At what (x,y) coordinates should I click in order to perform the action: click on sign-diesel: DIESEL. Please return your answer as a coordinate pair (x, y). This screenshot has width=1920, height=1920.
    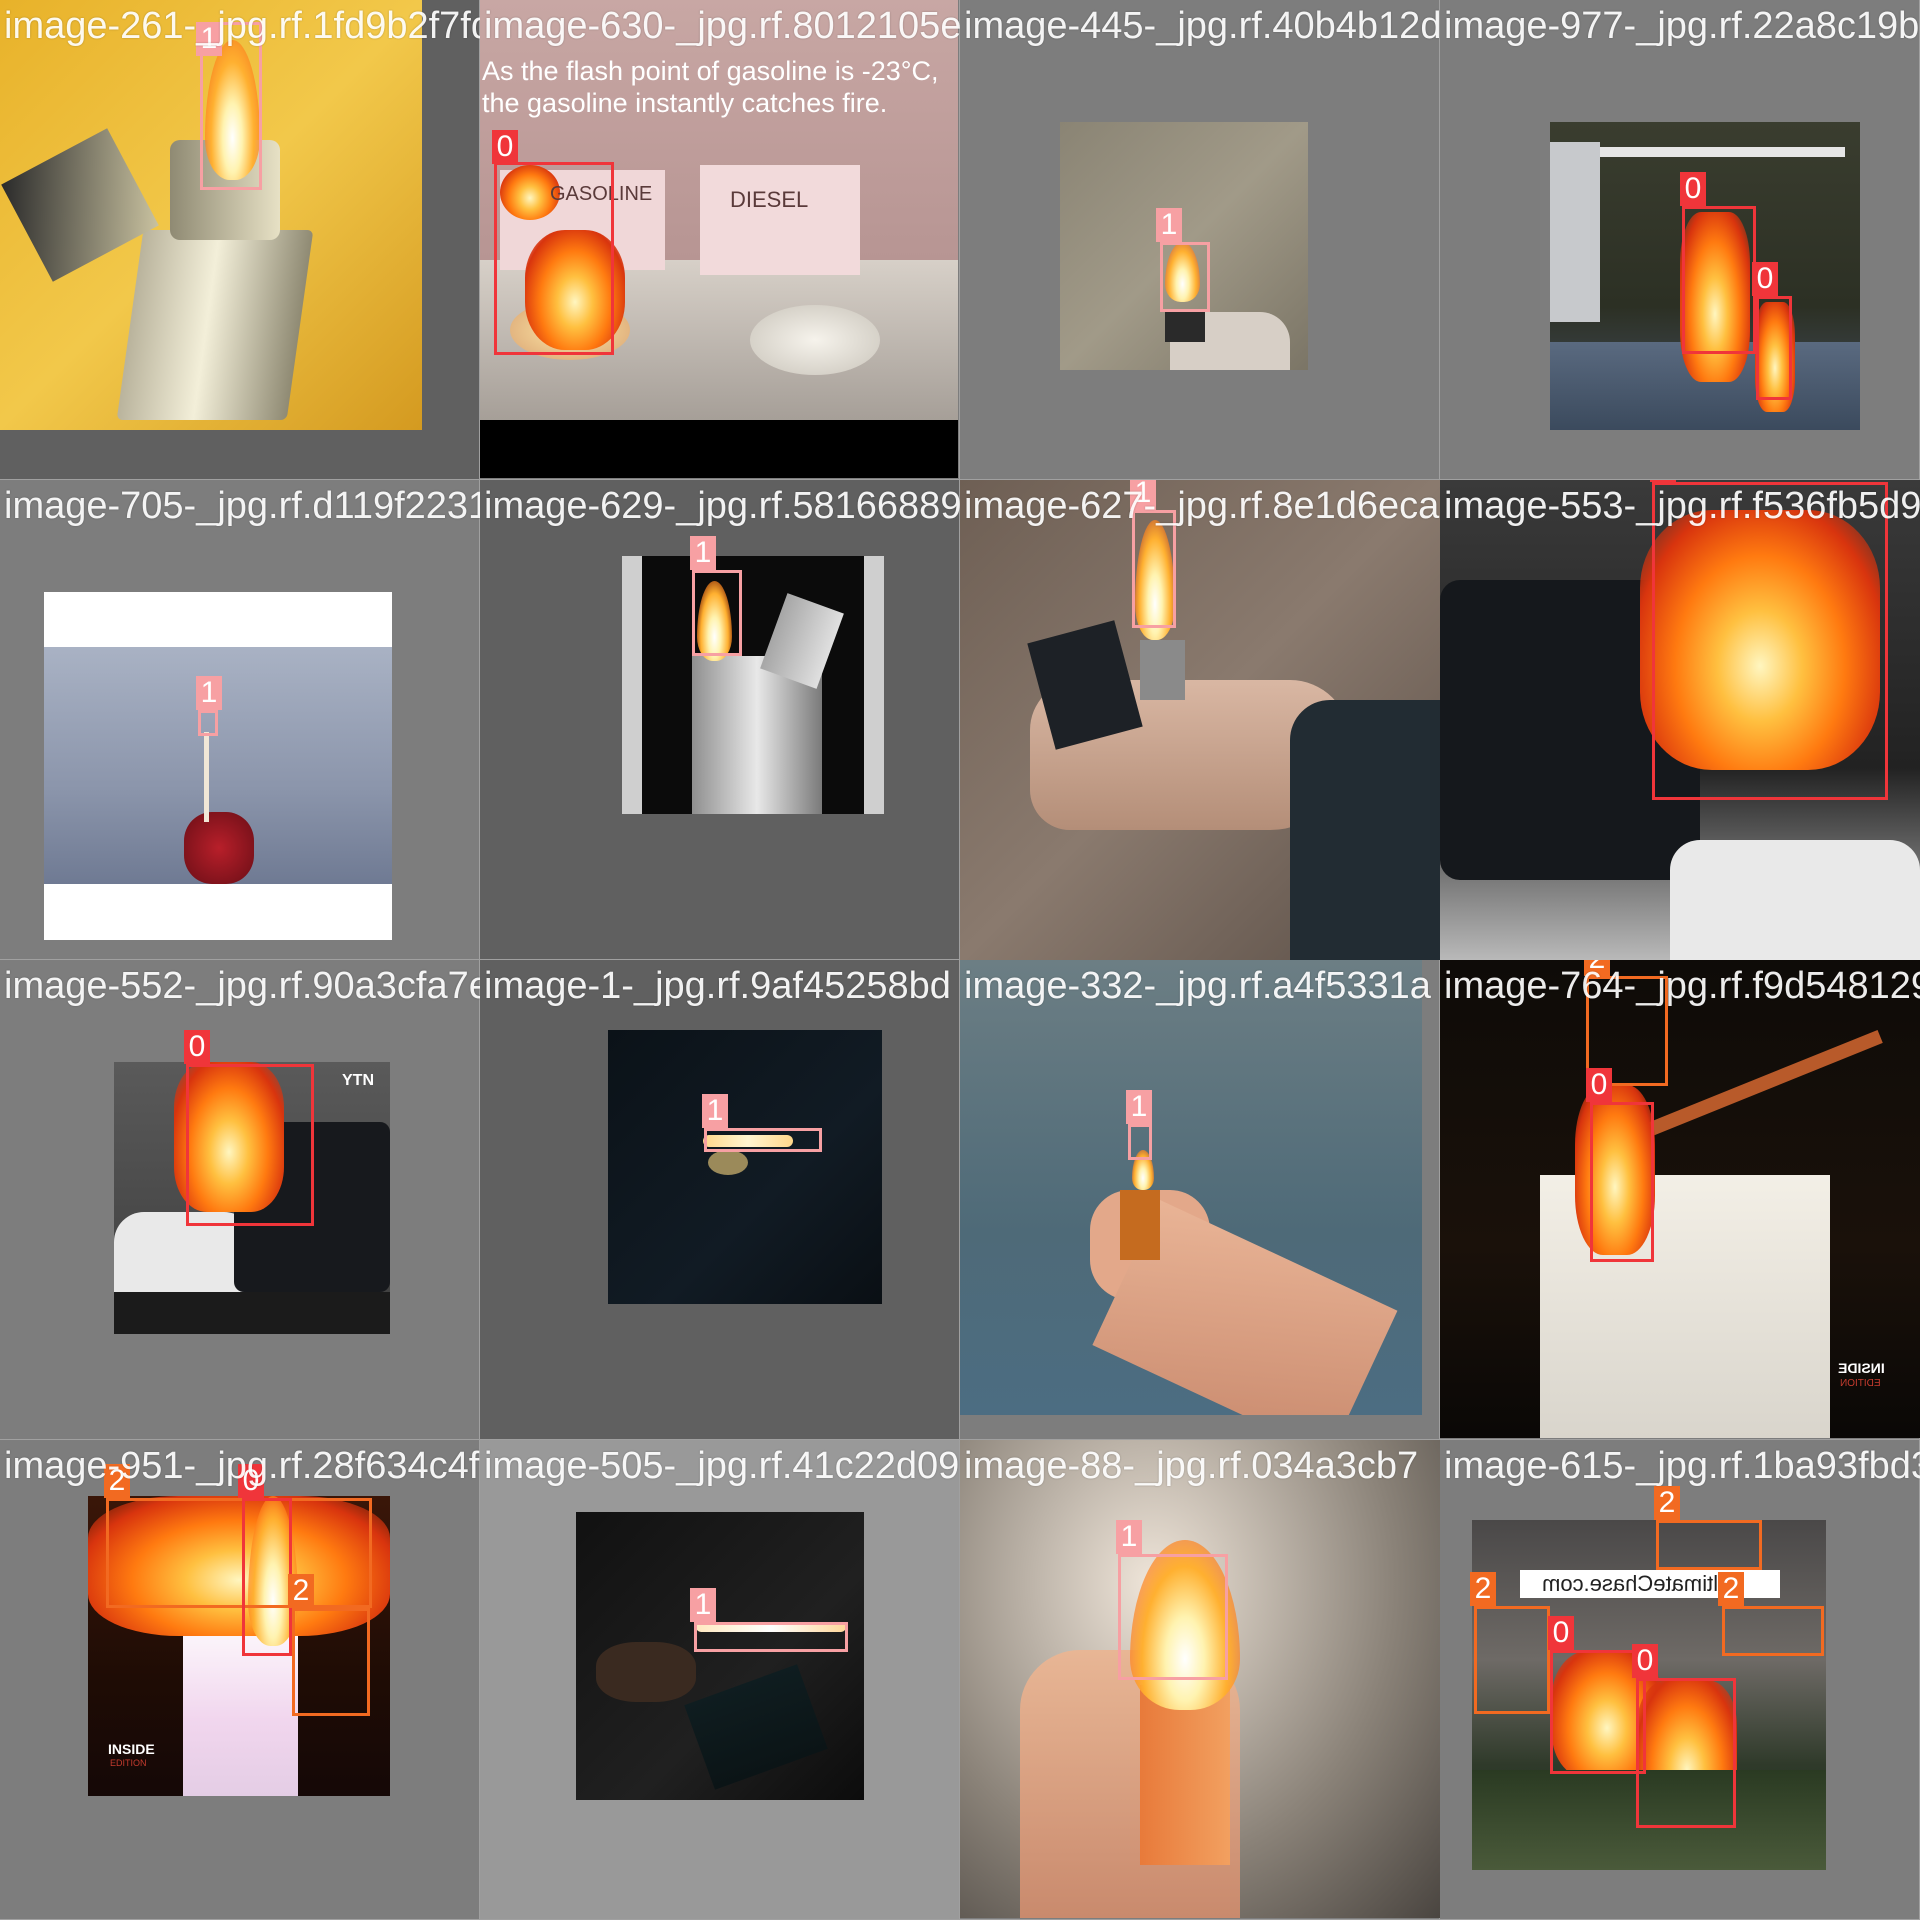
    Looking at the image, I should click on (769, 199).